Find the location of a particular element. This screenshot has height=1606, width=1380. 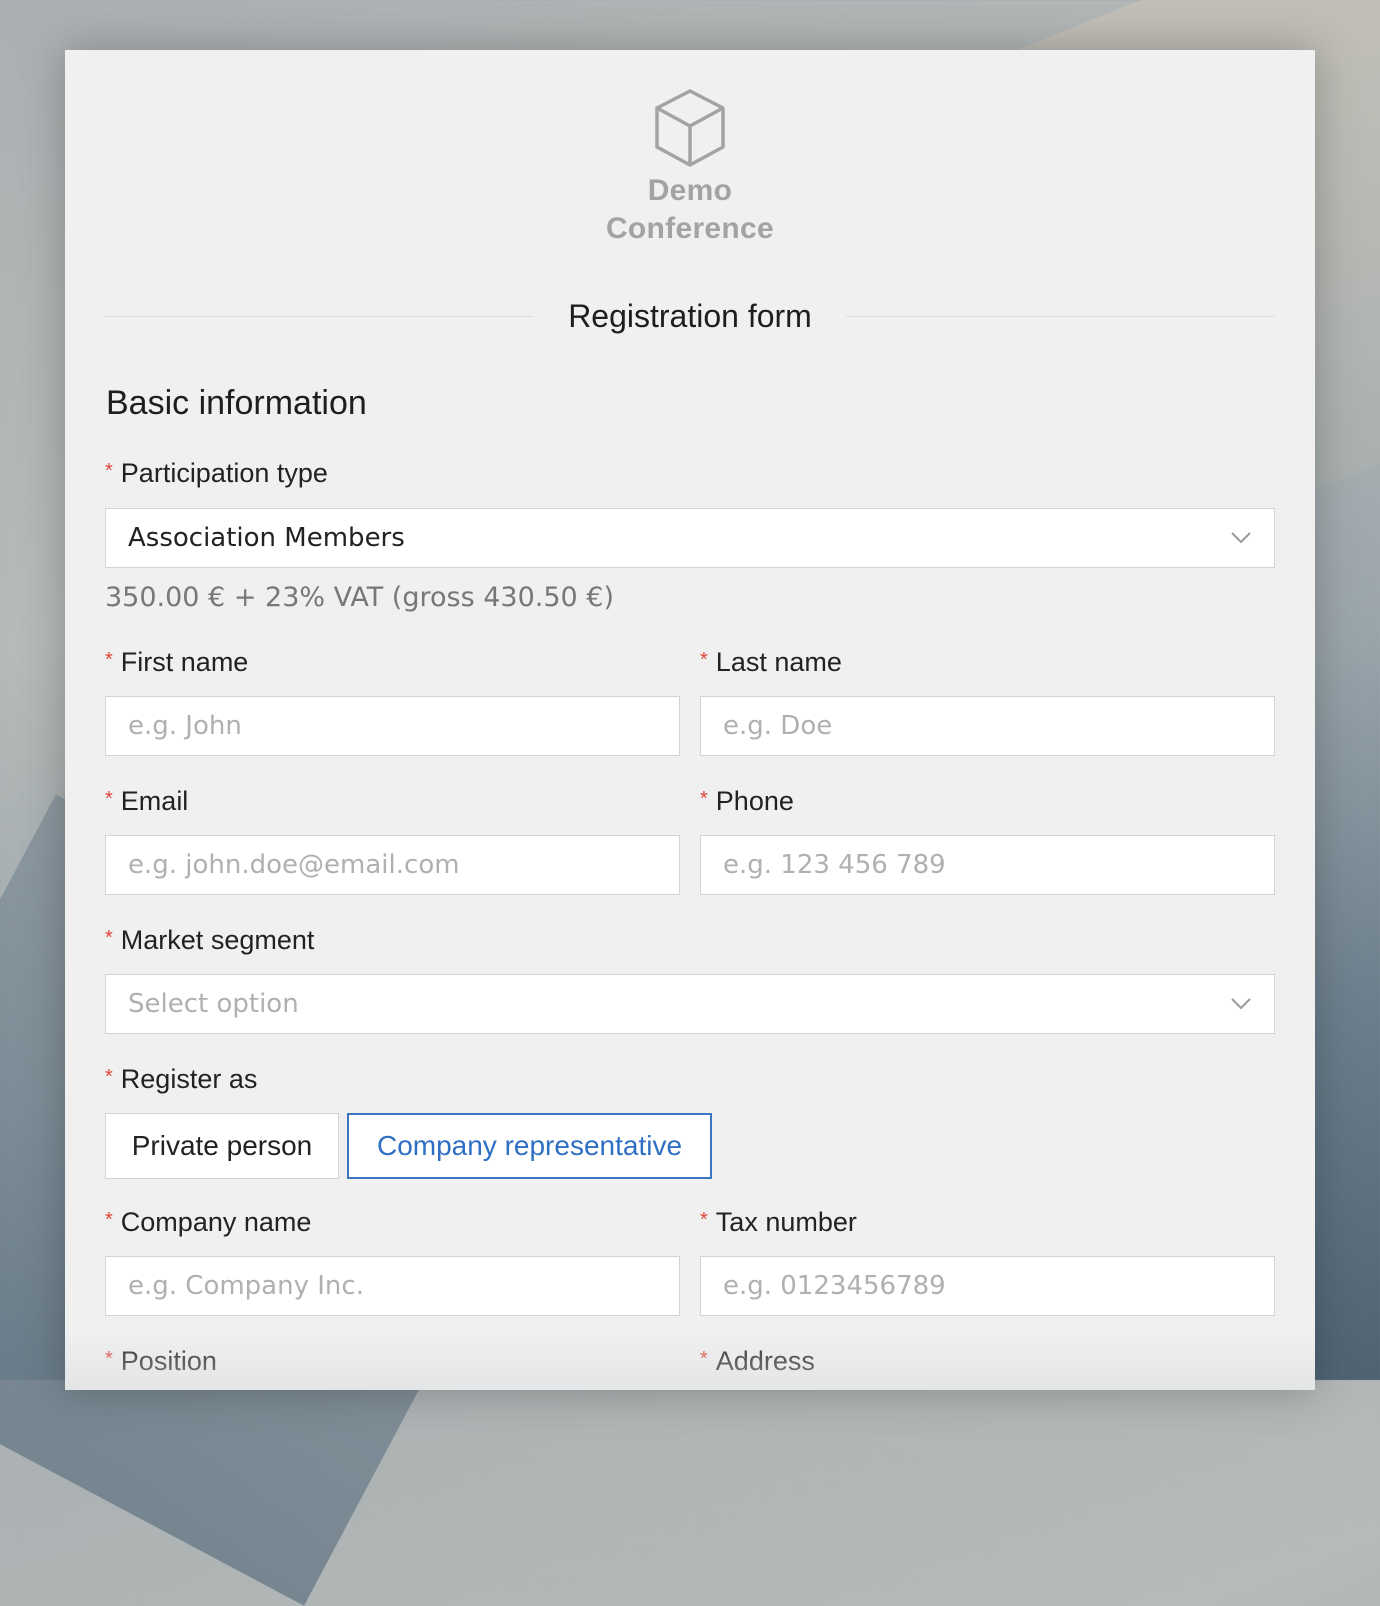

email-field is located at coordinates (392, 865).